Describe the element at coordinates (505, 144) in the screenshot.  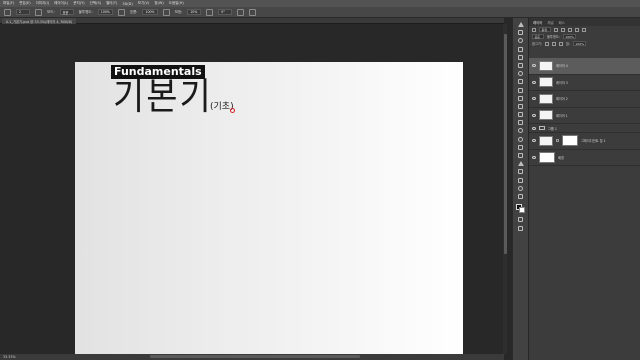
I see `vertical-scroll-thumb` at that location.